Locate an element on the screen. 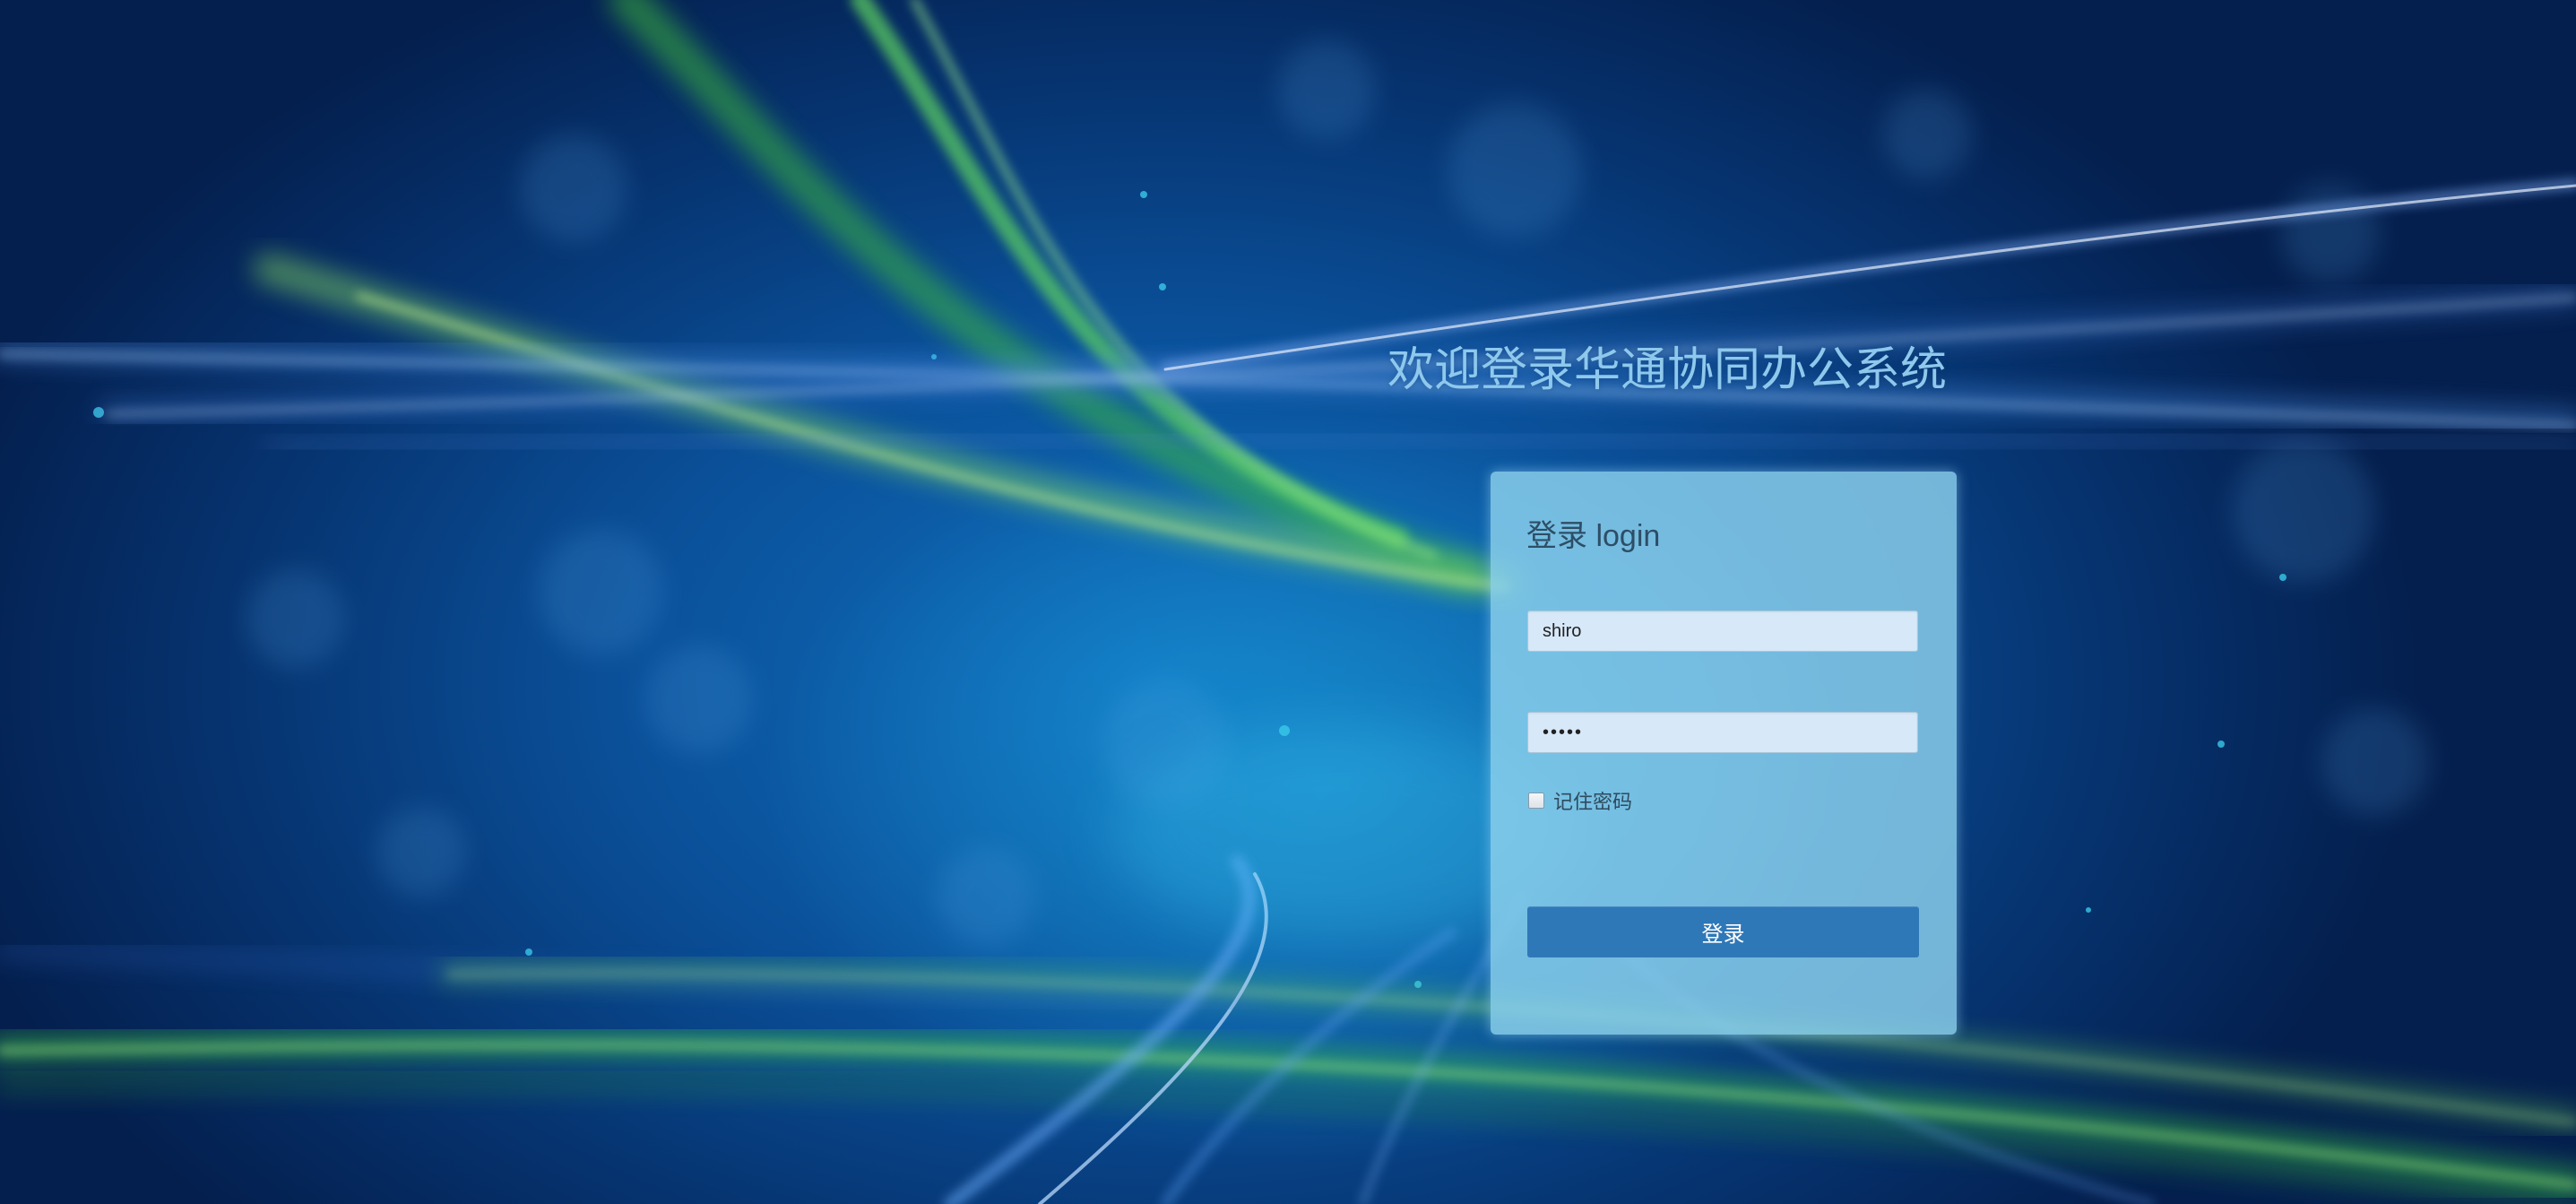  remember-password-checkbox is located at coordinates (1536, 801).